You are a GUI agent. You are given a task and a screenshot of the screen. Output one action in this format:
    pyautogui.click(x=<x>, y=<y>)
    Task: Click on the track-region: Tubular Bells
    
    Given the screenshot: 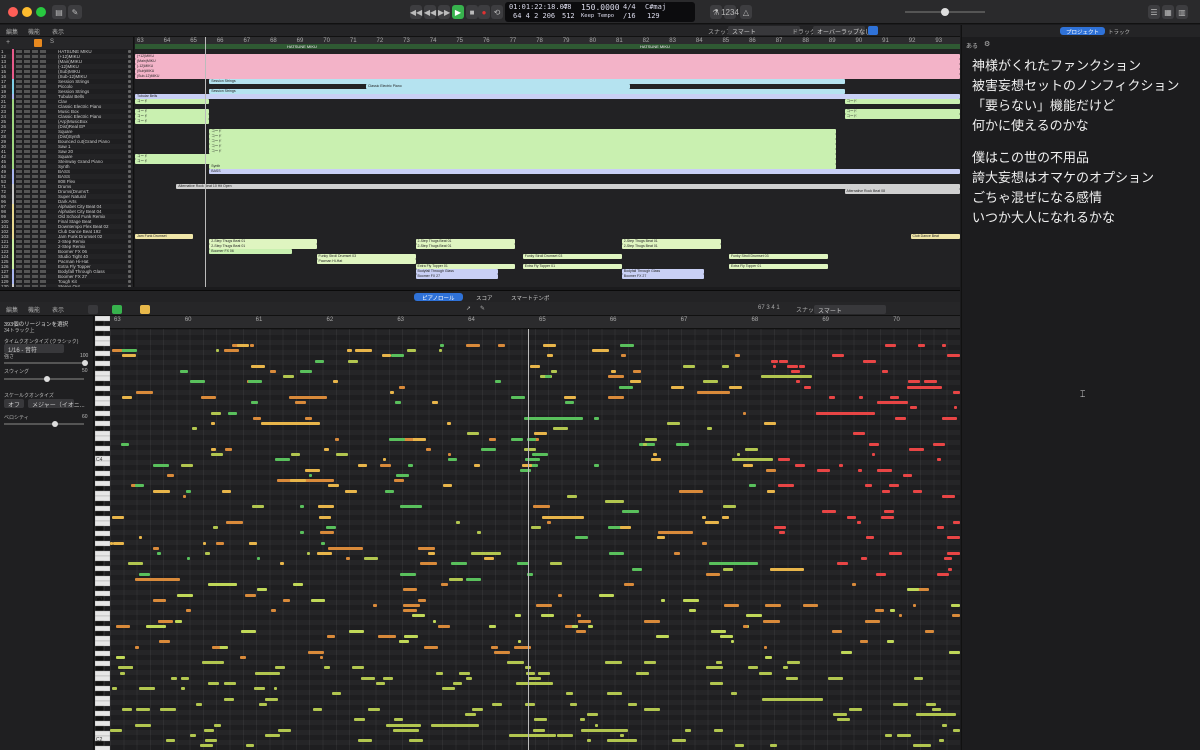 What is the action you would take?
    pyautogui.click(x=547, y=96)
    